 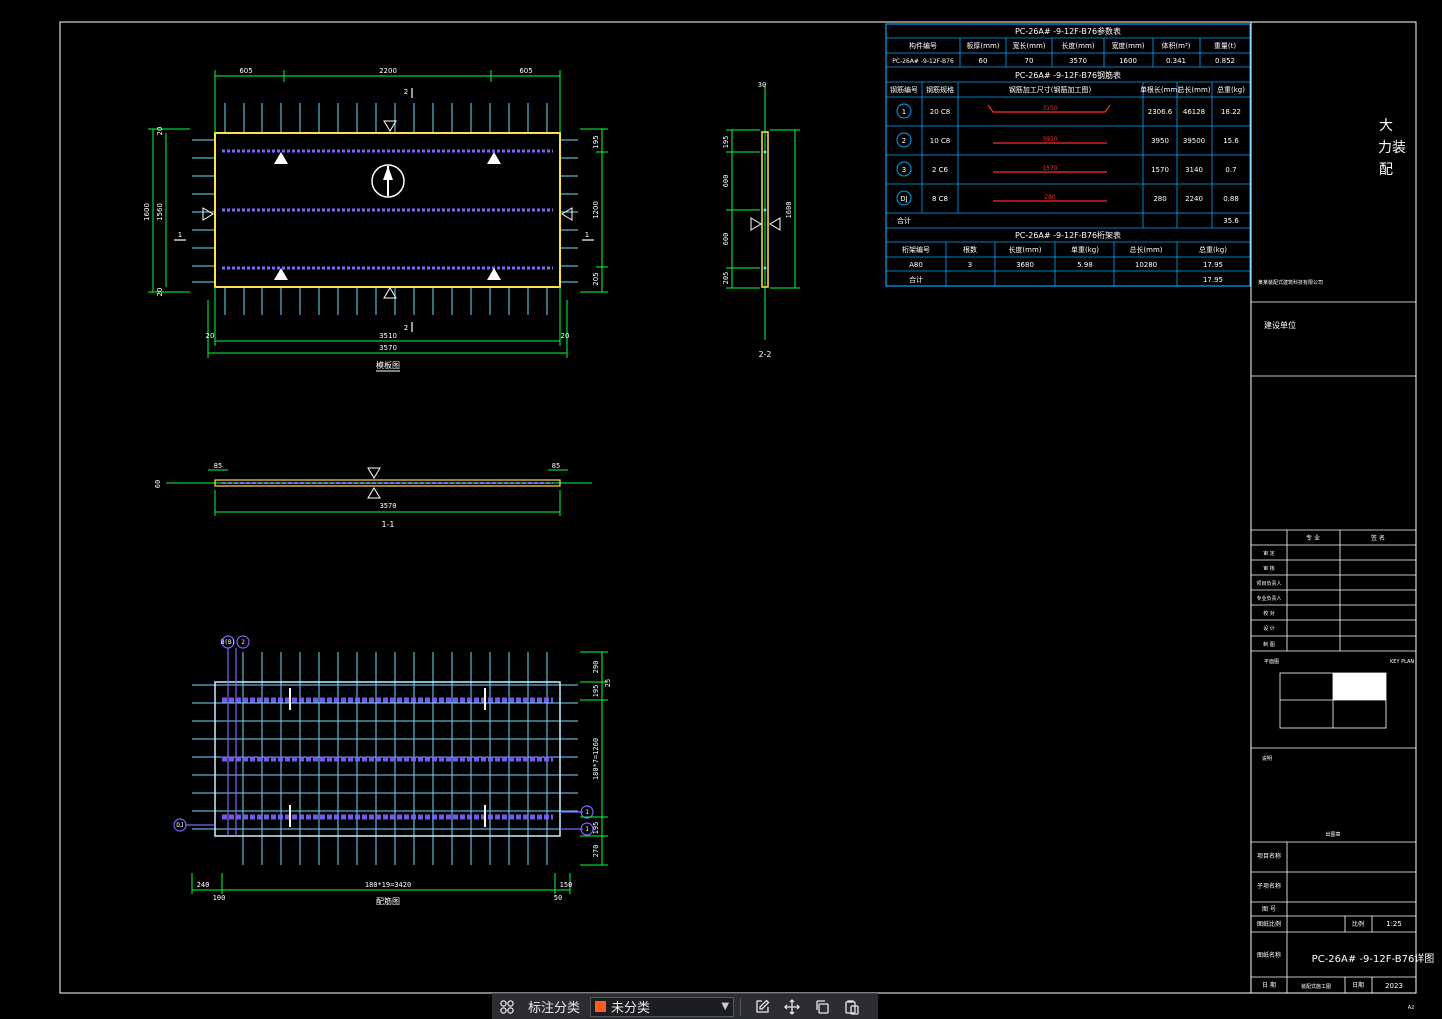 What do you see at coordinates (1230, 170) in the screenshot?
I see `svg-text: 0.7` at bounding box center [1230, 170].